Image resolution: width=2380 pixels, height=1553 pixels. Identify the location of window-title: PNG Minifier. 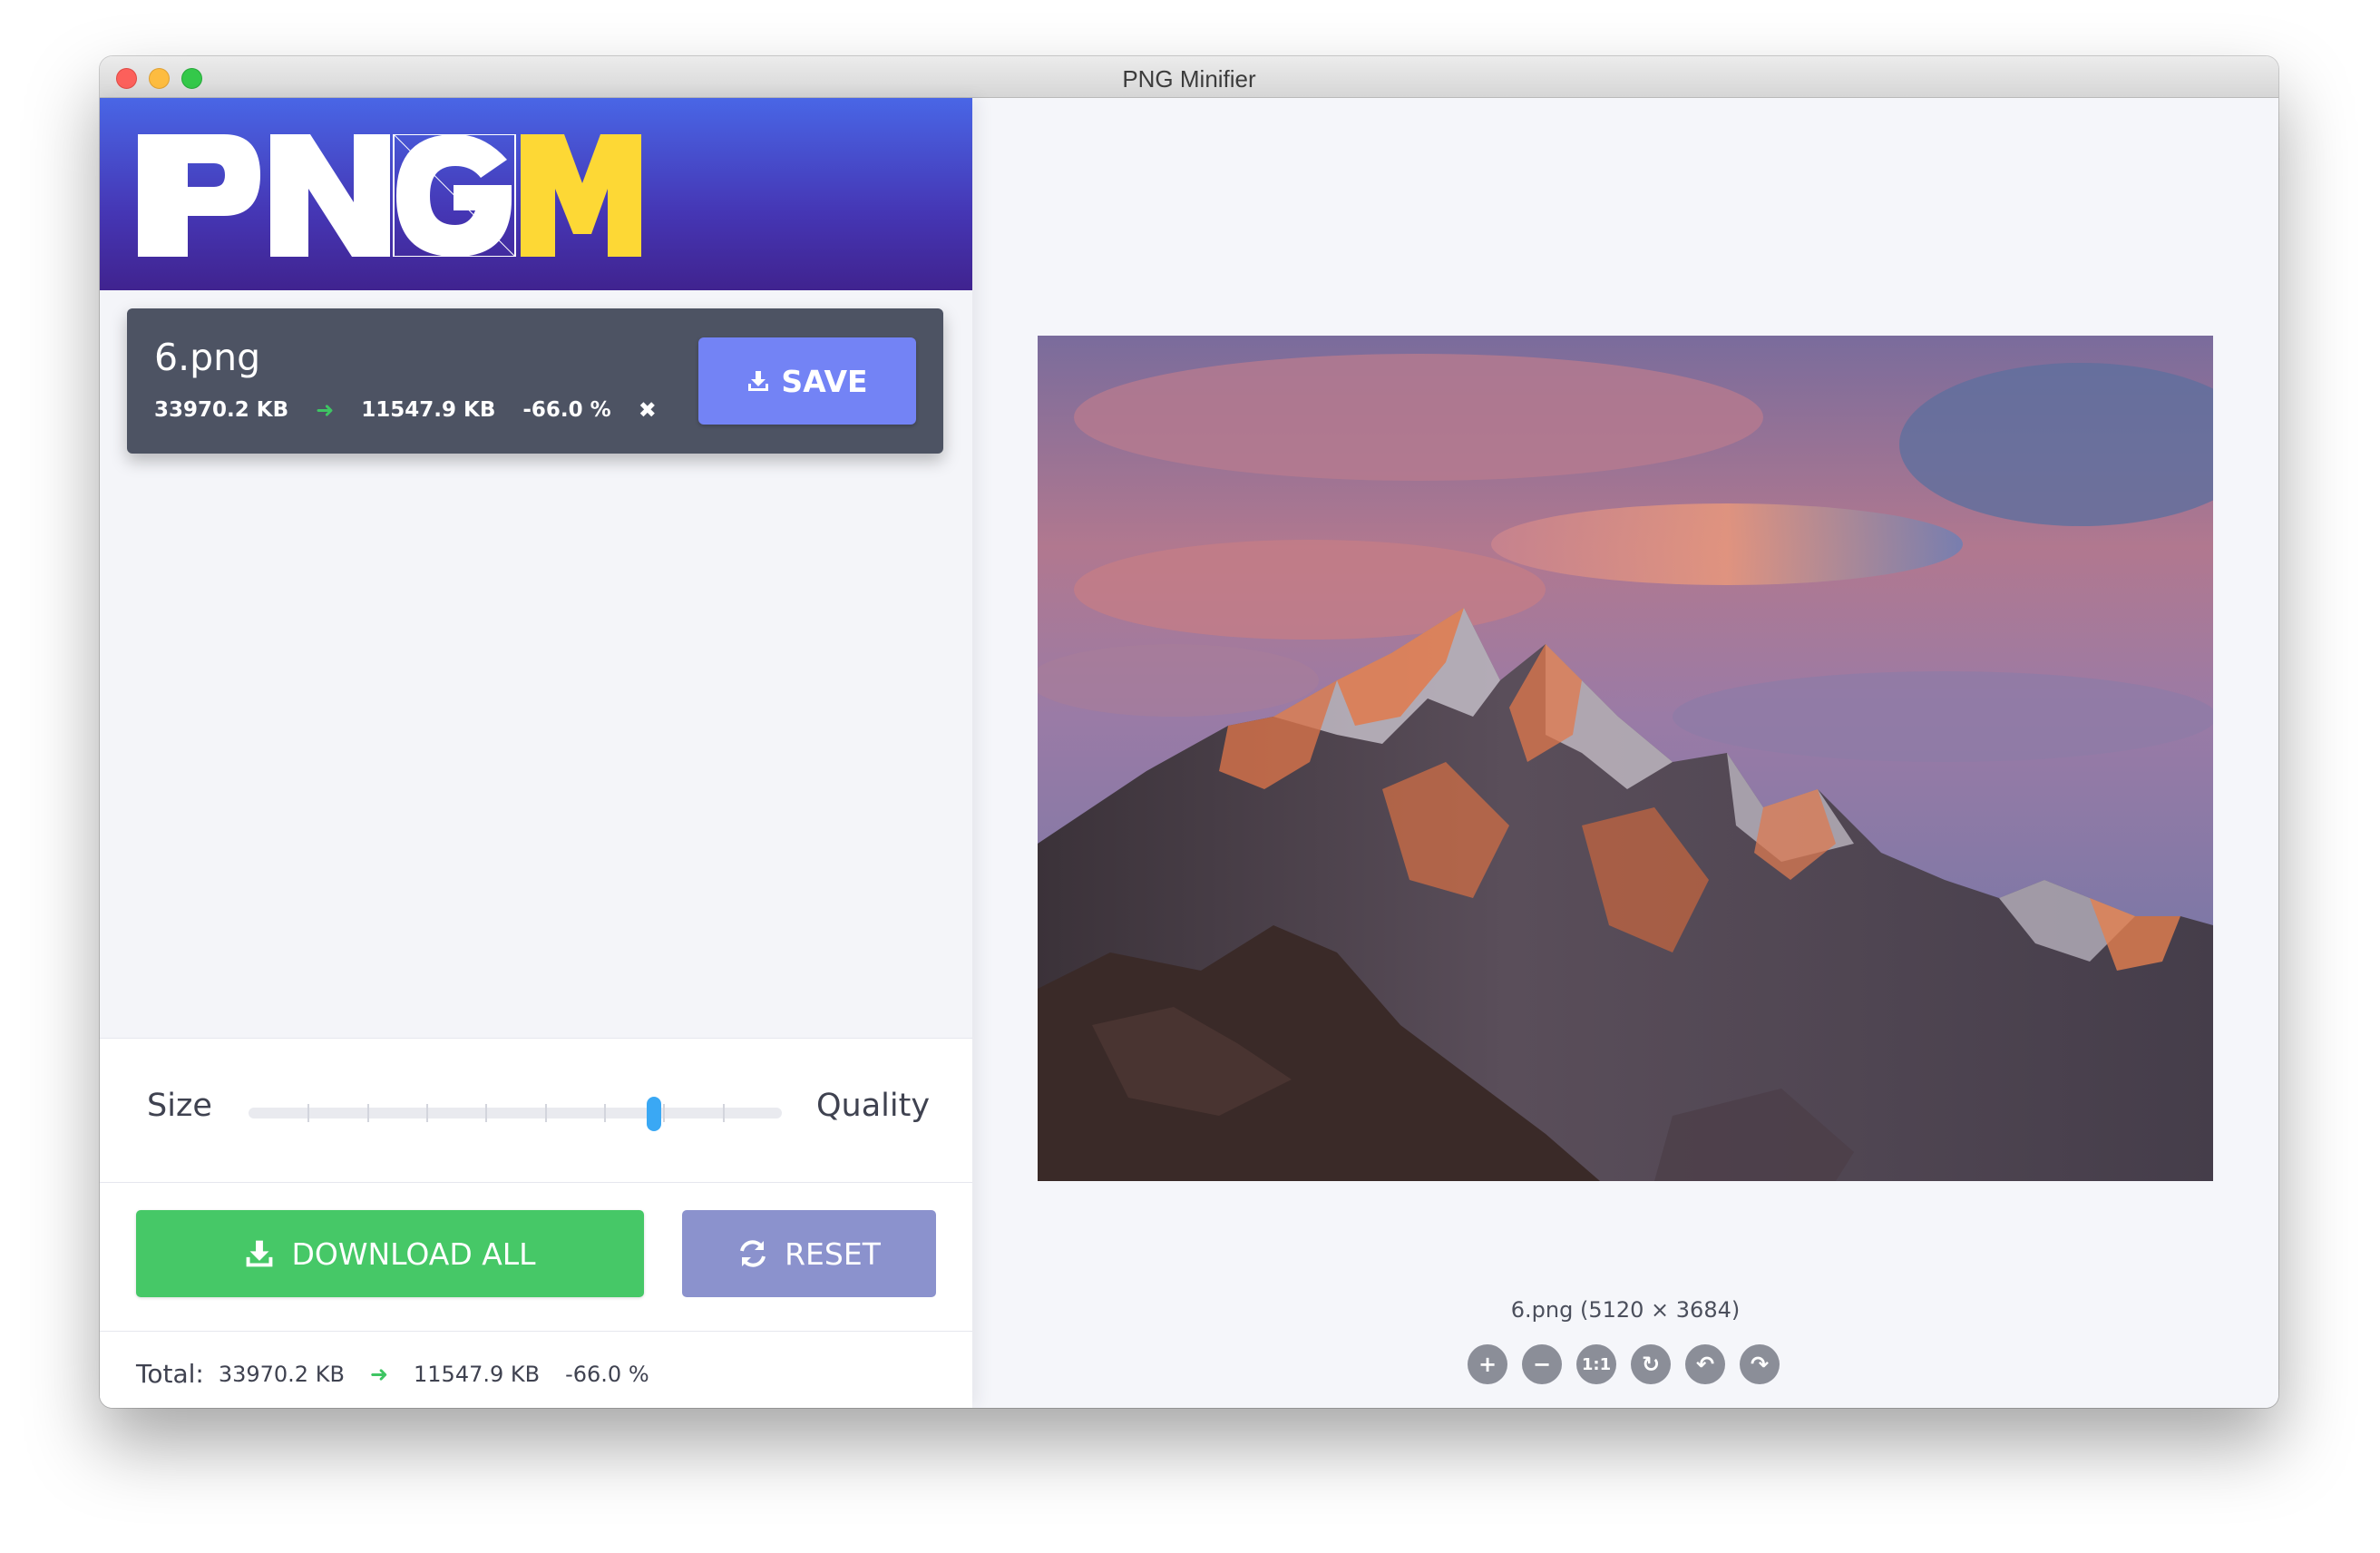
(1189, 79).